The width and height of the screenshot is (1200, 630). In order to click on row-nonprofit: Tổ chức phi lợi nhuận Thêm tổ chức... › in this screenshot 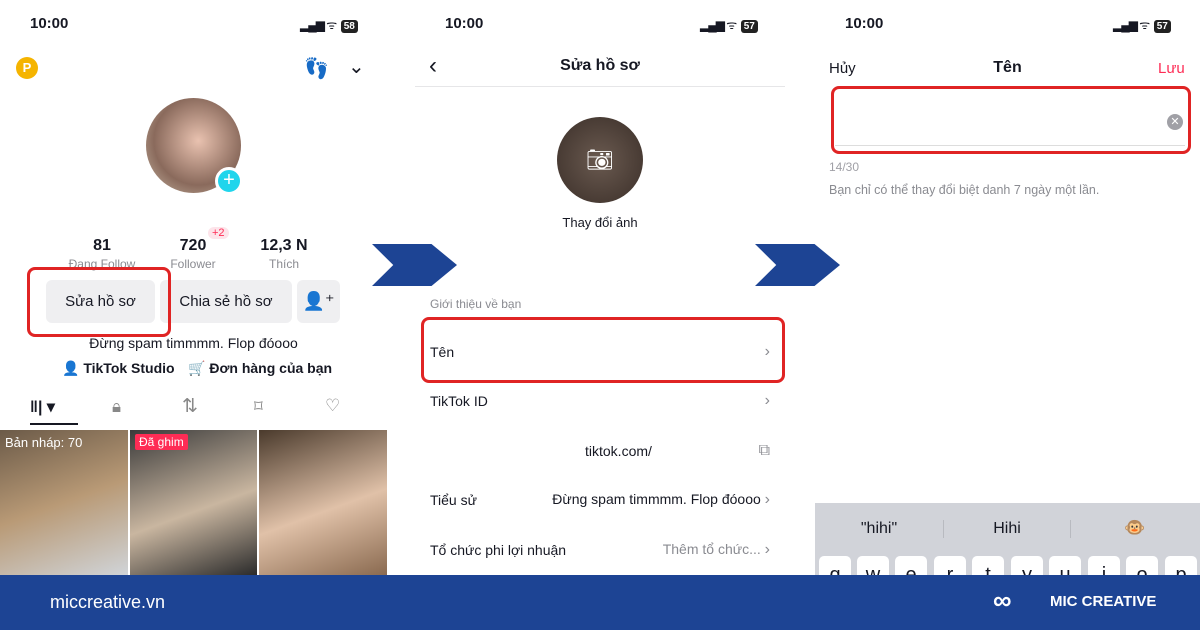, I will do `click(600, 550)`.